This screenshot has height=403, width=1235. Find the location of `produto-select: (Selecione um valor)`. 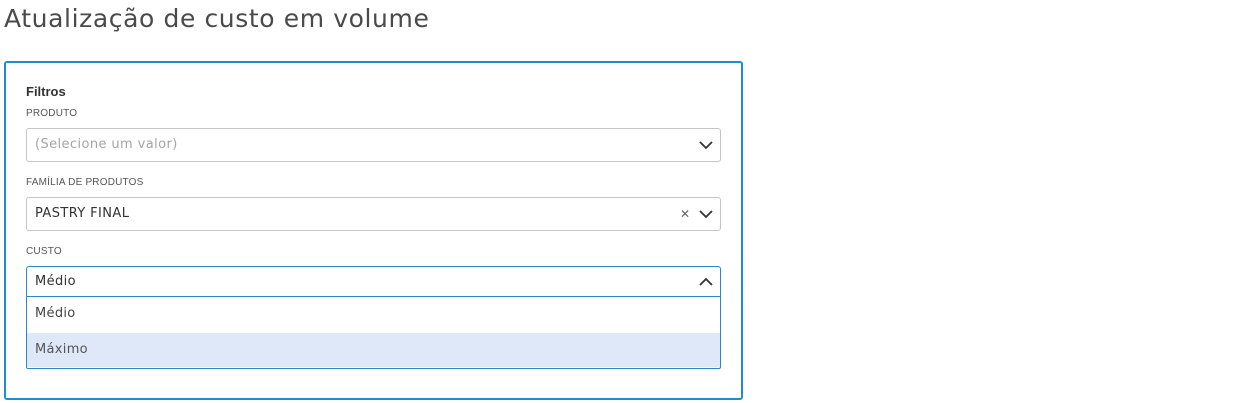

produto-select: (Selecione um valor) is located at coordinates (373, 145).